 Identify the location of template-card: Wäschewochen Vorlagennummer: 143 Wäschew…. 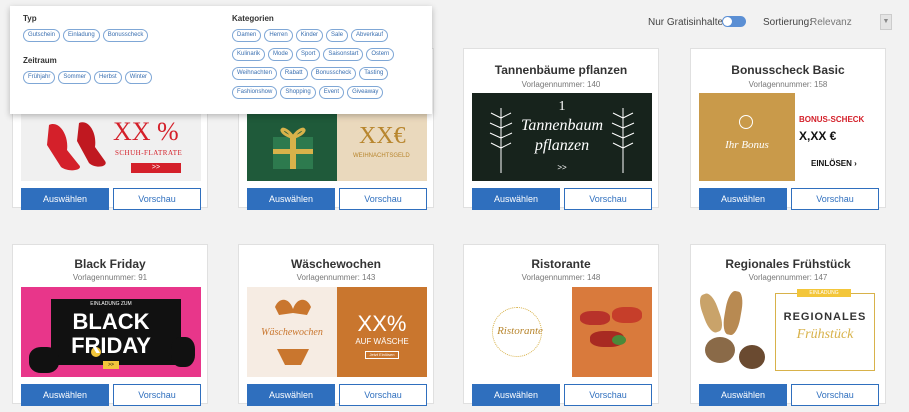
(336, 325).